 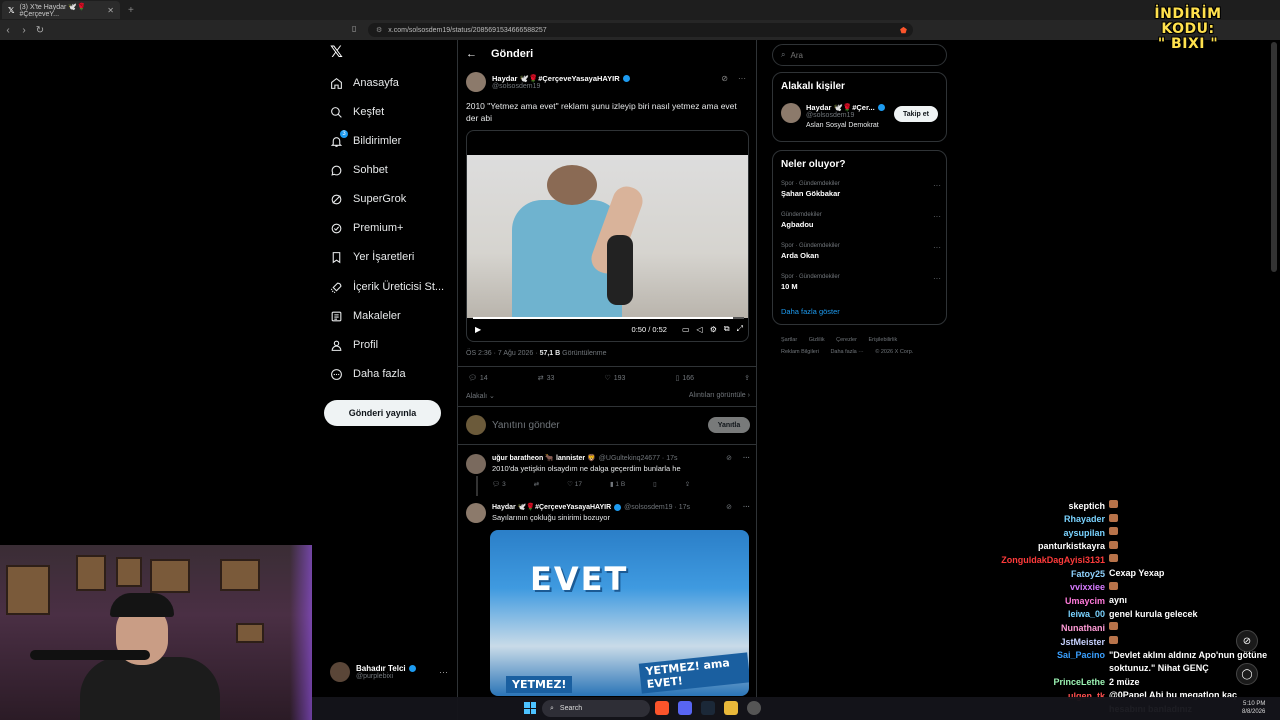 I want to click on author-handle: @solsosdem19, so click(x=561, y=86).